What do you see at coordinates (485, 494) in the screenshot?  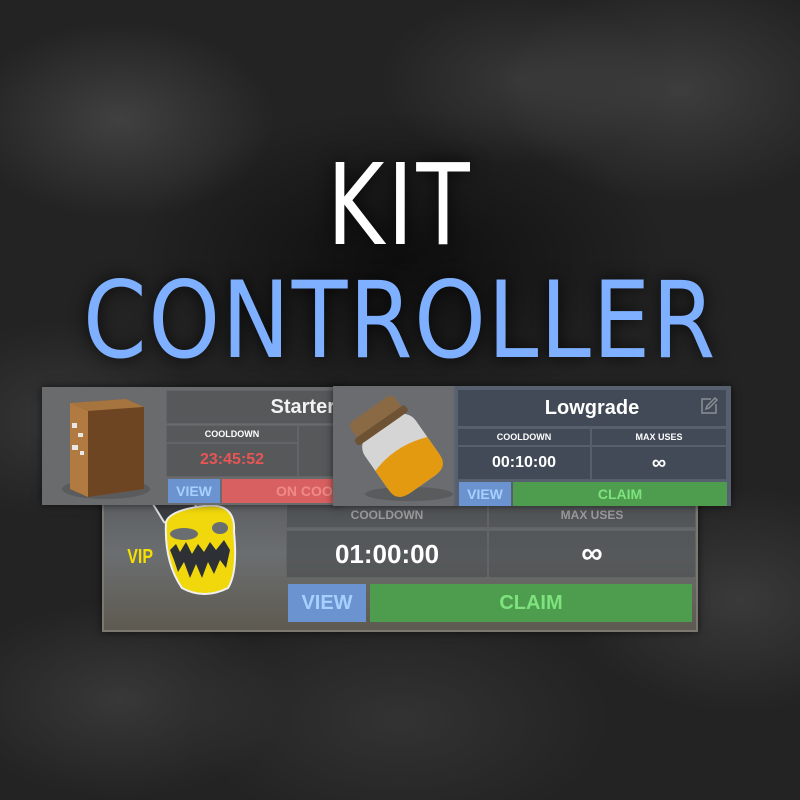 I see `lowgrade-view-button: VIEW` at bounding box center [485, 494].